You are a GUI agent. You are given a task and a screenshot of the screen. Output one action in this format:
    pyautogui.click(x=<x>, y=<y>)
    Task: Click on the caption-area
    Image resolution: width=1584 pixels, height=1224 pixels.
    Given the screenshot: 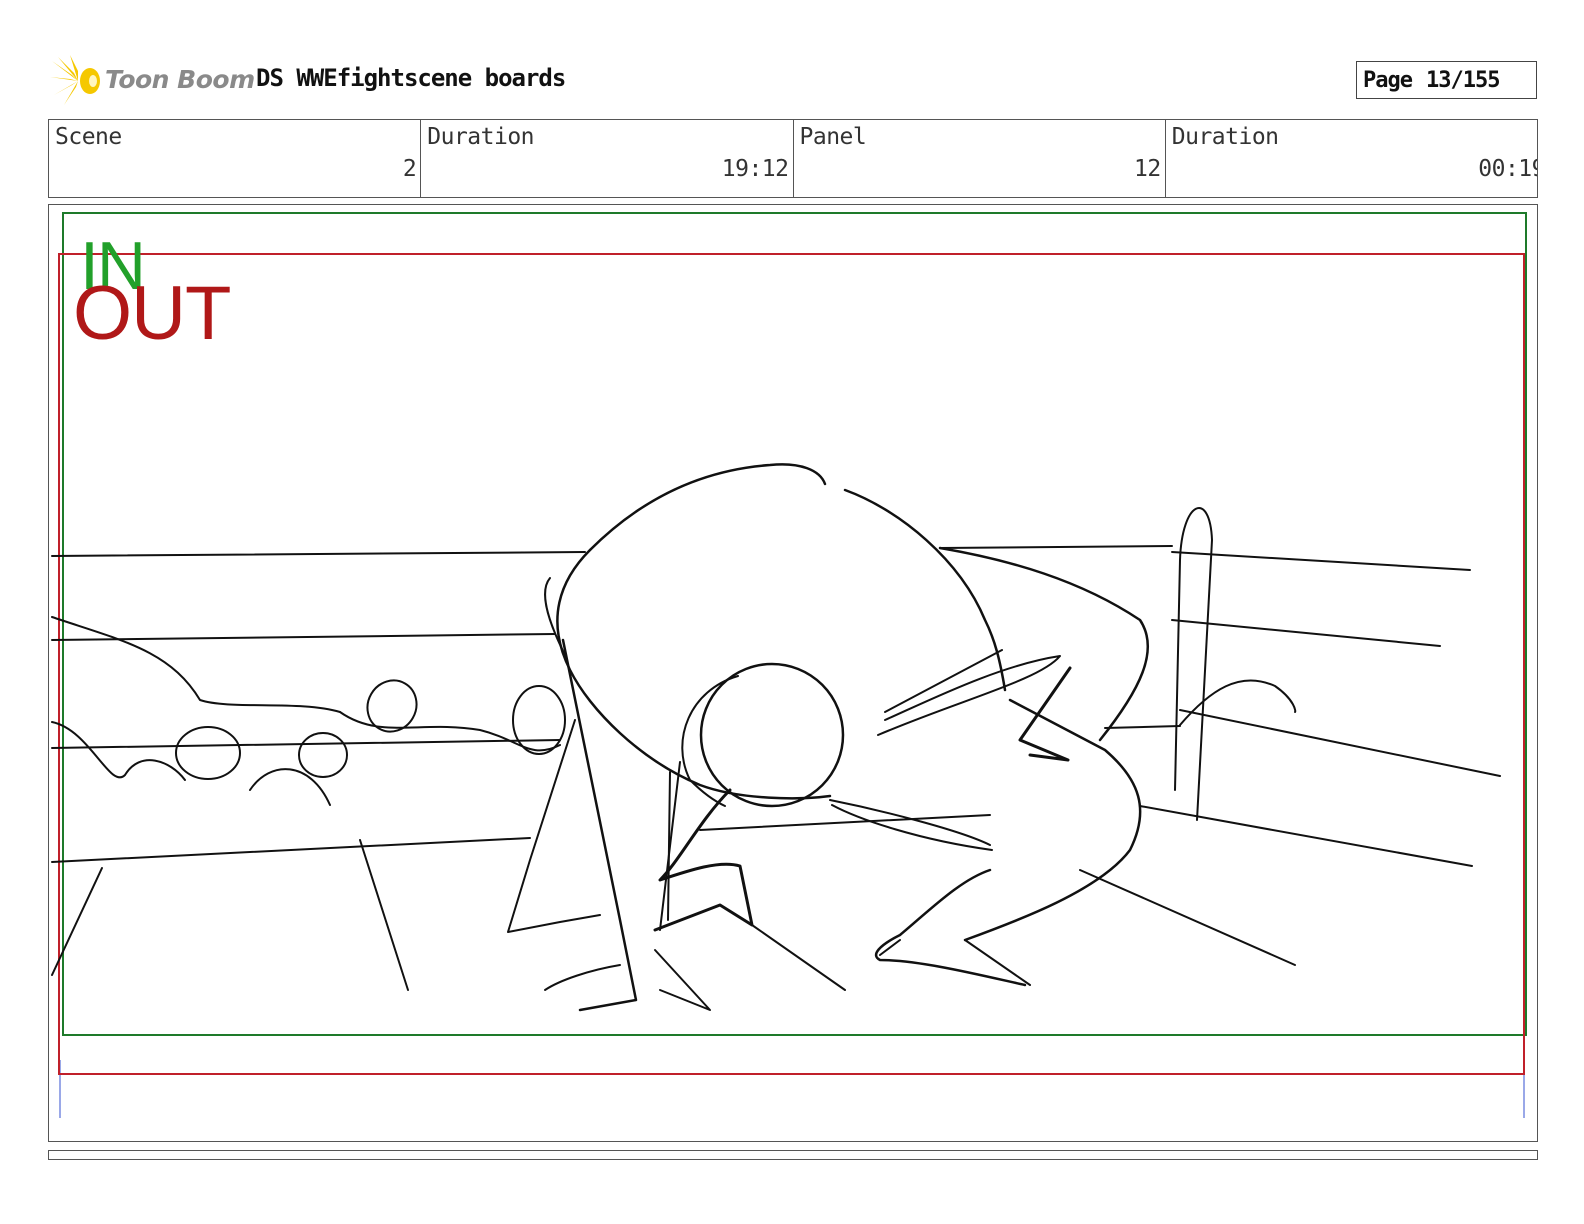 What is the action you would take?
    pyautogui.click(x=793, y=1155)
    